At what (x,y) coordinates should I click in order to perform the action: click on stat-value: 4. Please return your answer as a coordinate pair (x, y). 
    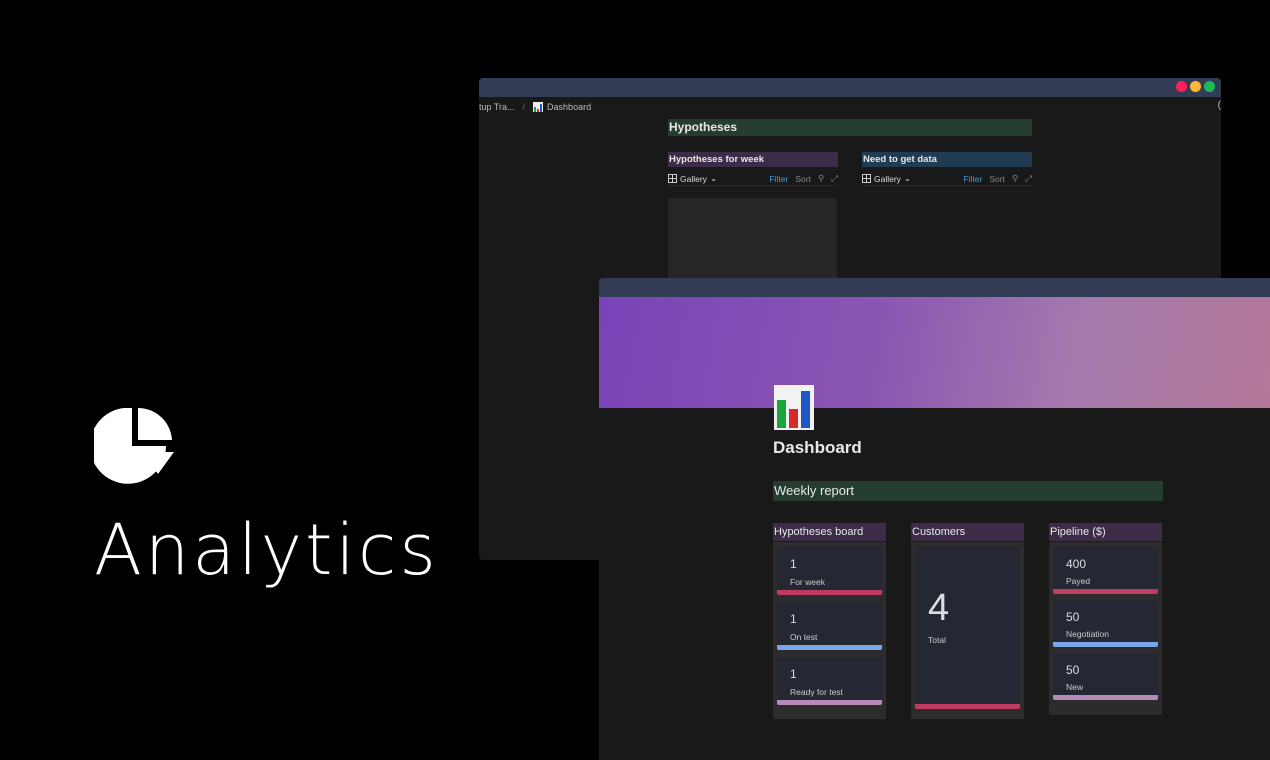
    Looking at the image, I should click on (939, 608).